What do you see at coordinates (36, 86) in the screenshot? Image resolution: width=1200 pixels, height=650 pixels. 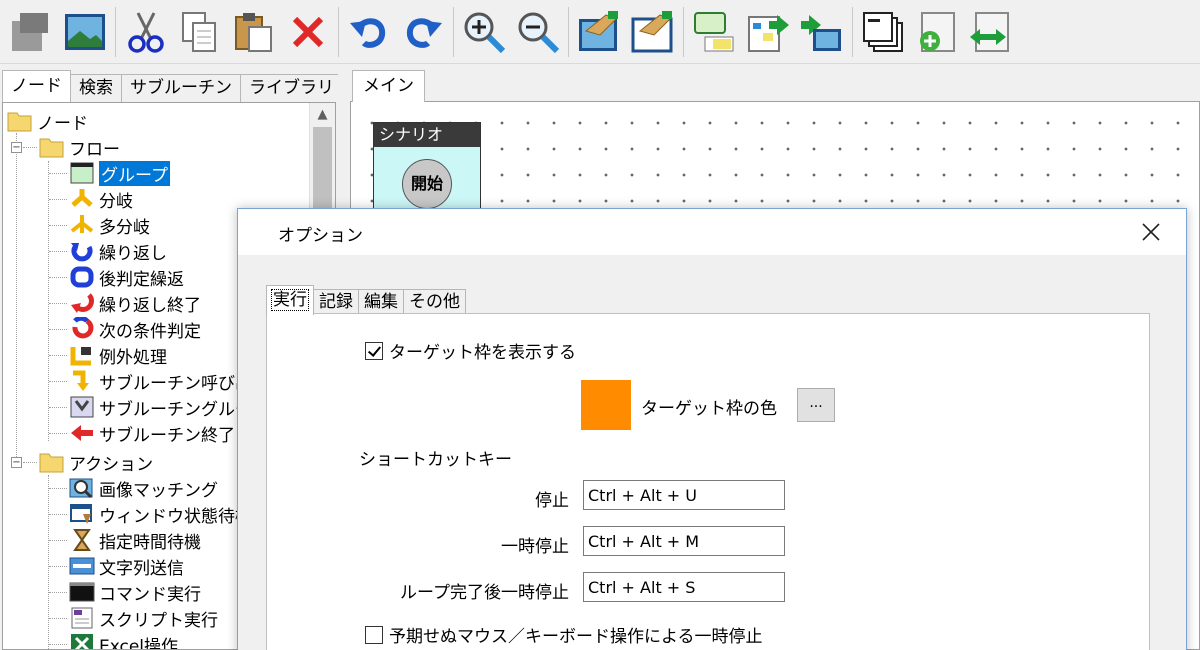 I see `tab-node: ノード` at bounding box center [36, 86].